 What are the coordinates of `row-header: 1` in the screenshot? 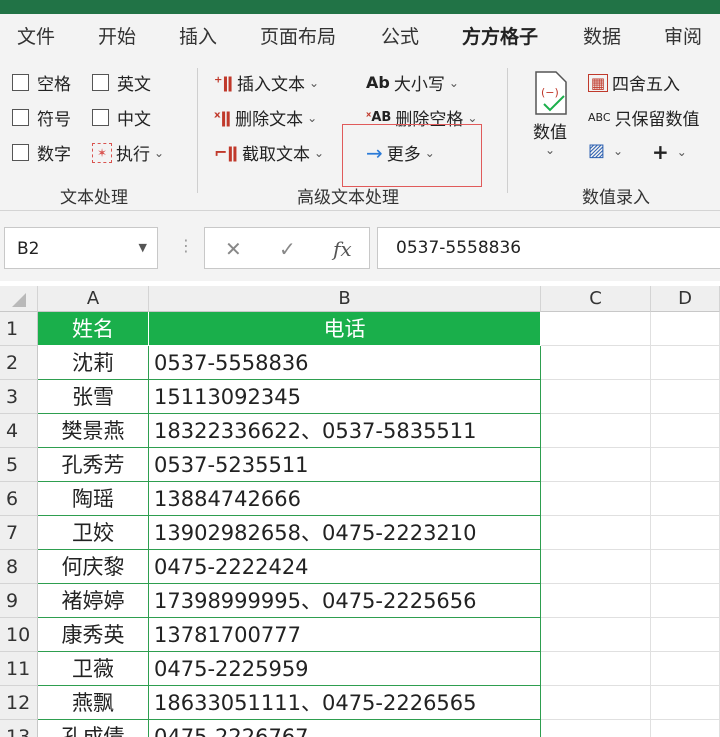 It's located at (19, 329).